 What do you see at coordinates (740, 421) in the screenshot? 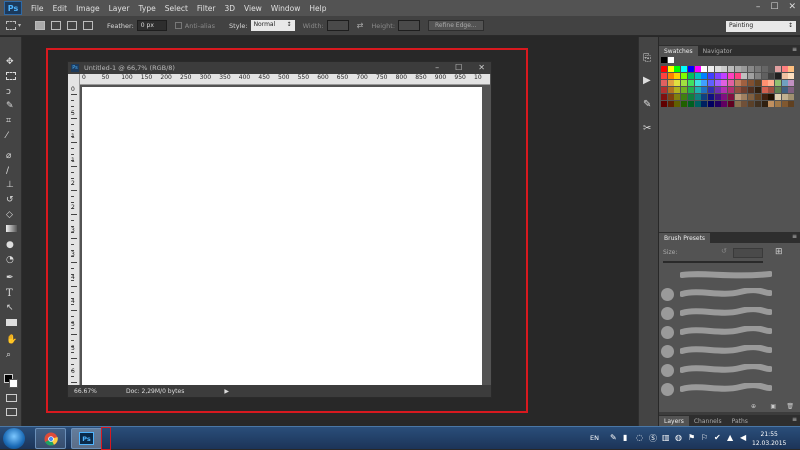
I see `tab-paths: Paths` at bounding box center [740, 421].